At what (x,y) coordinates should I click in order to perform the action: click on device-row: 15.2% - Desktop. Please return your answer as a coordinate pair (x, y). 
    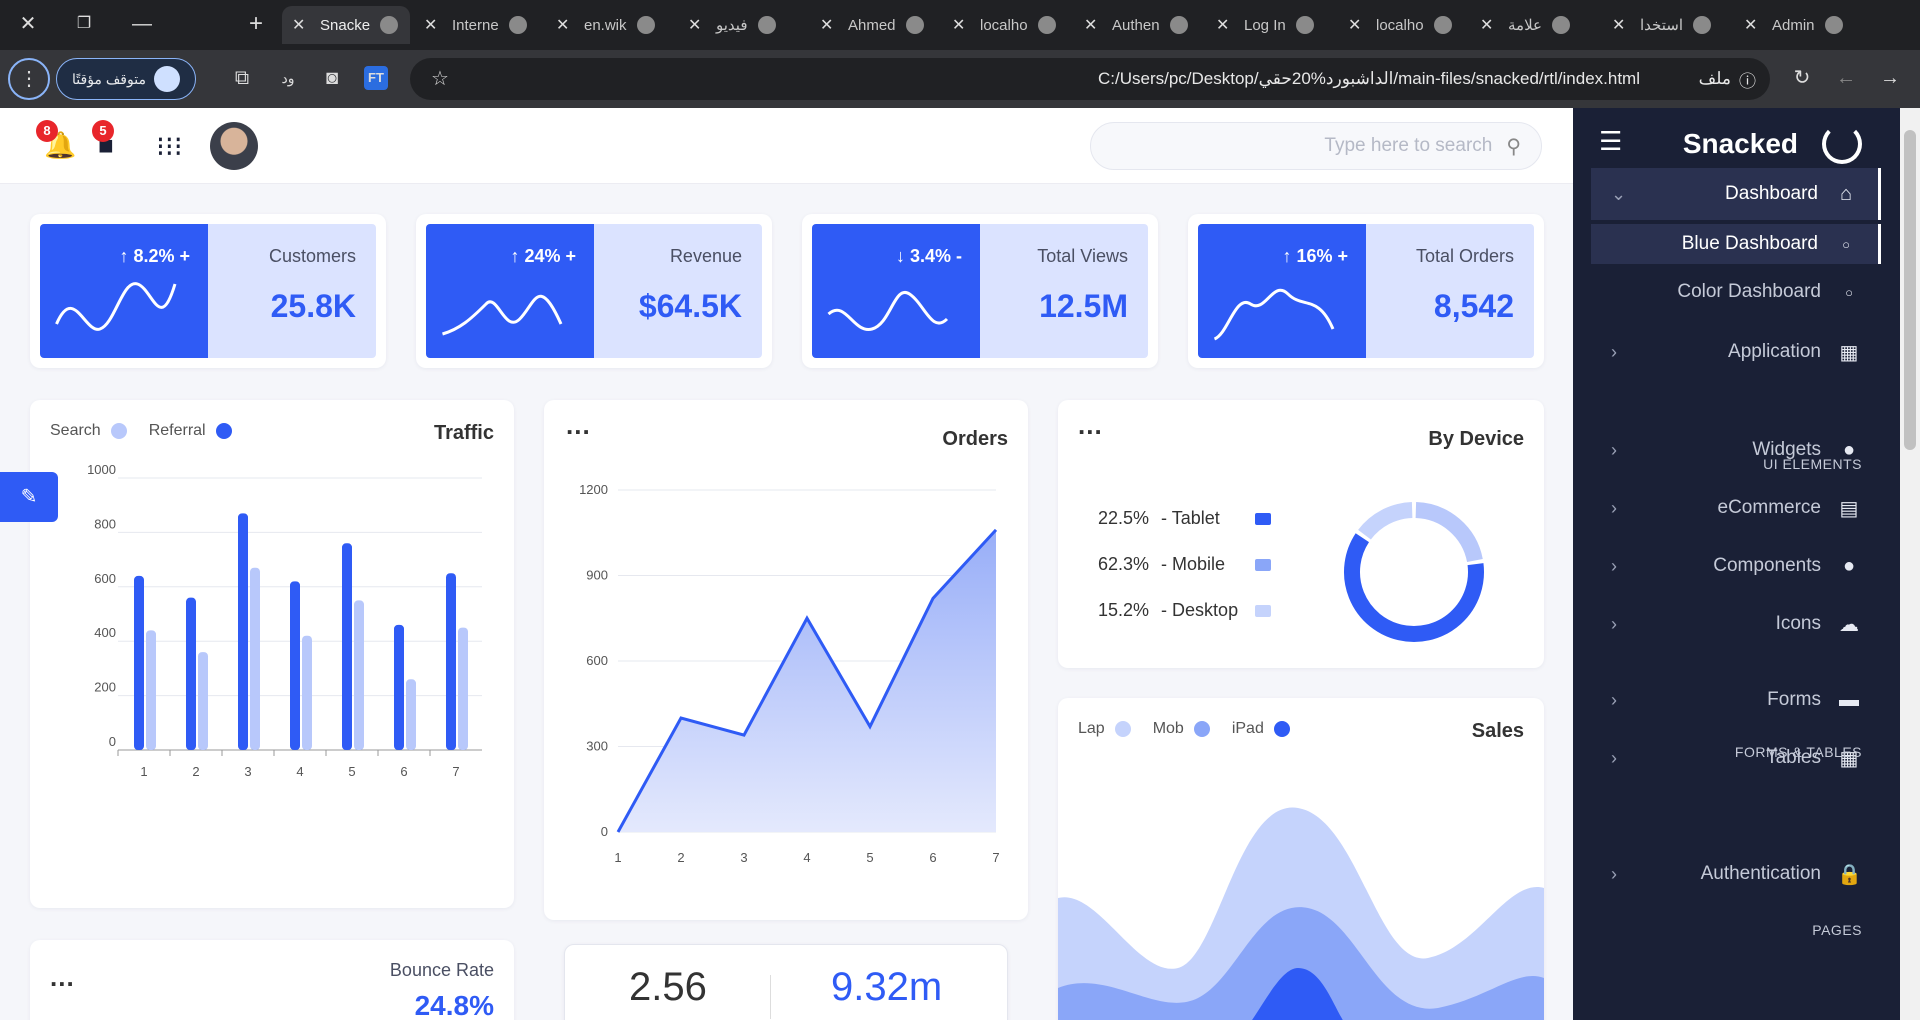
    Looking at the image, I should click on (1185, 610).